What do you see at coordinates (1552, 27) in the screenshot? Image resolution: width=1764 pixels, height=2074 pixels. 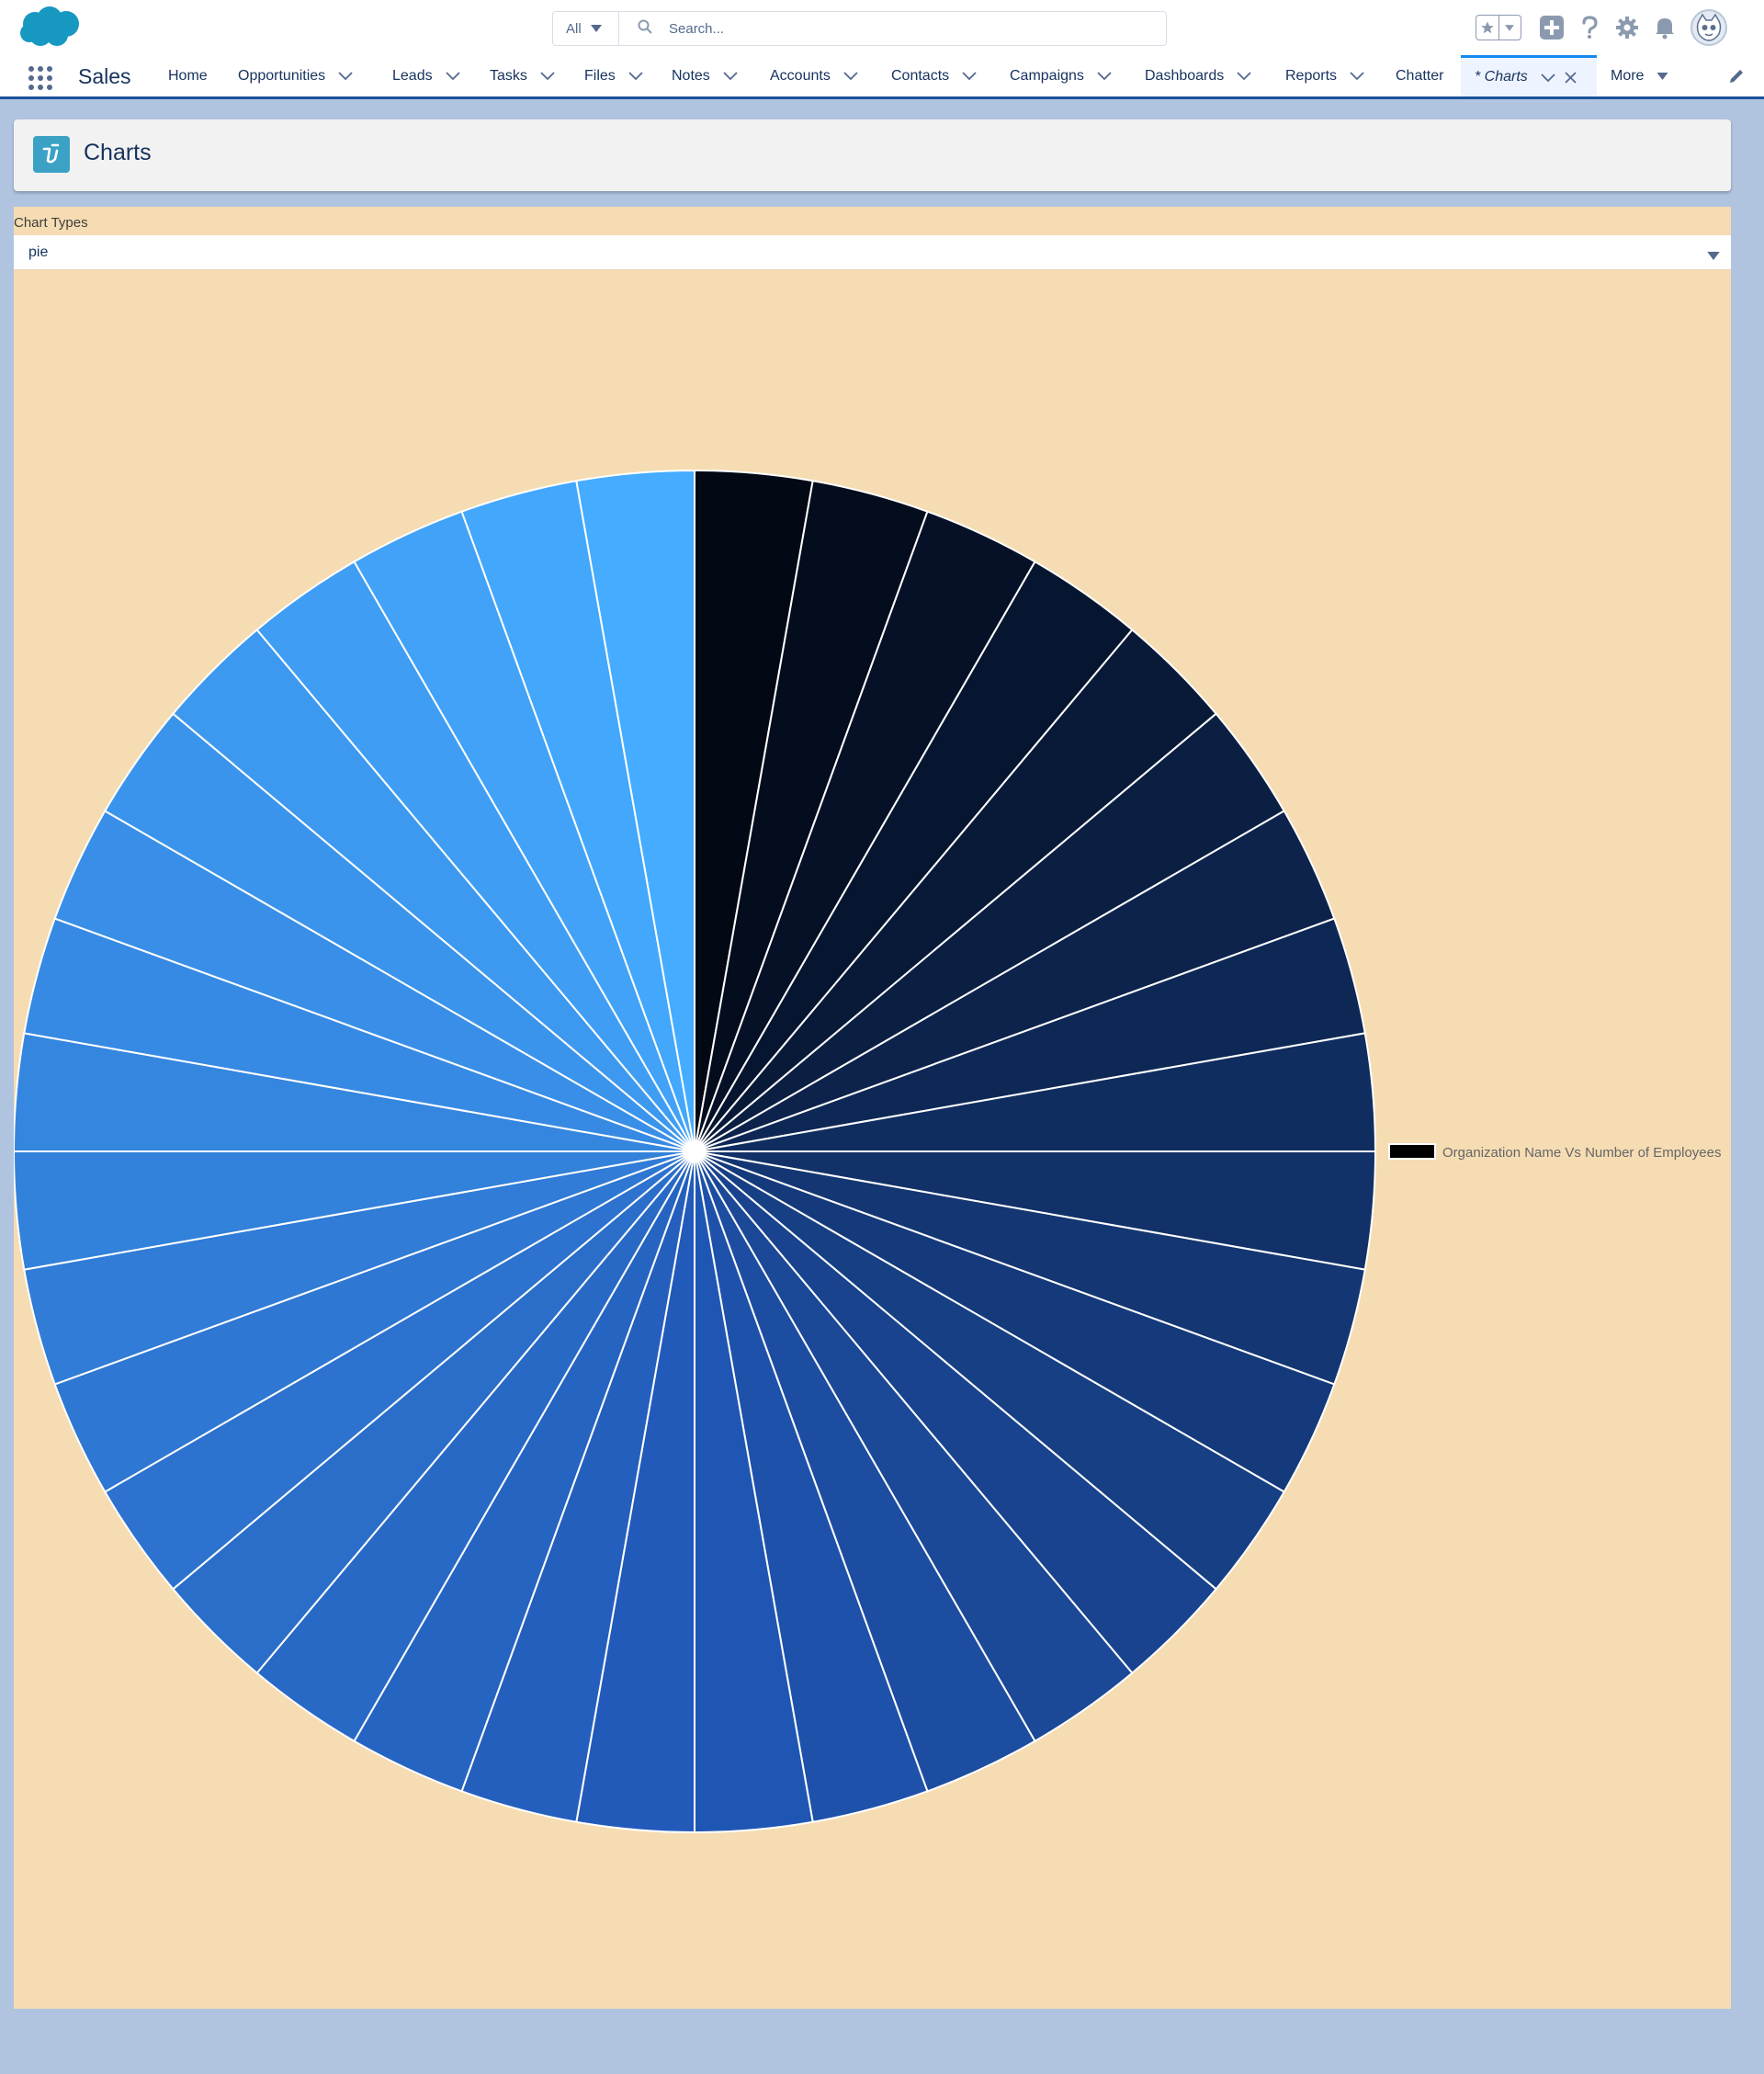 I see `add-icon` at bounding box center [1552, 27].